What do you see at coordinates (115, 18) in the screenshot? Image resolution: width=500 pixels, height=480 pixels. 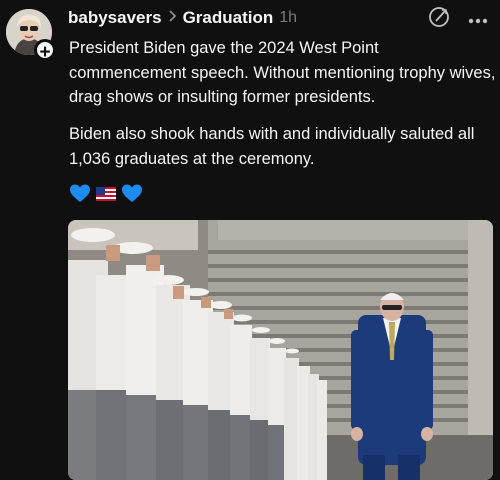 I see `username: babysavers` at bounding box center [115, 18].